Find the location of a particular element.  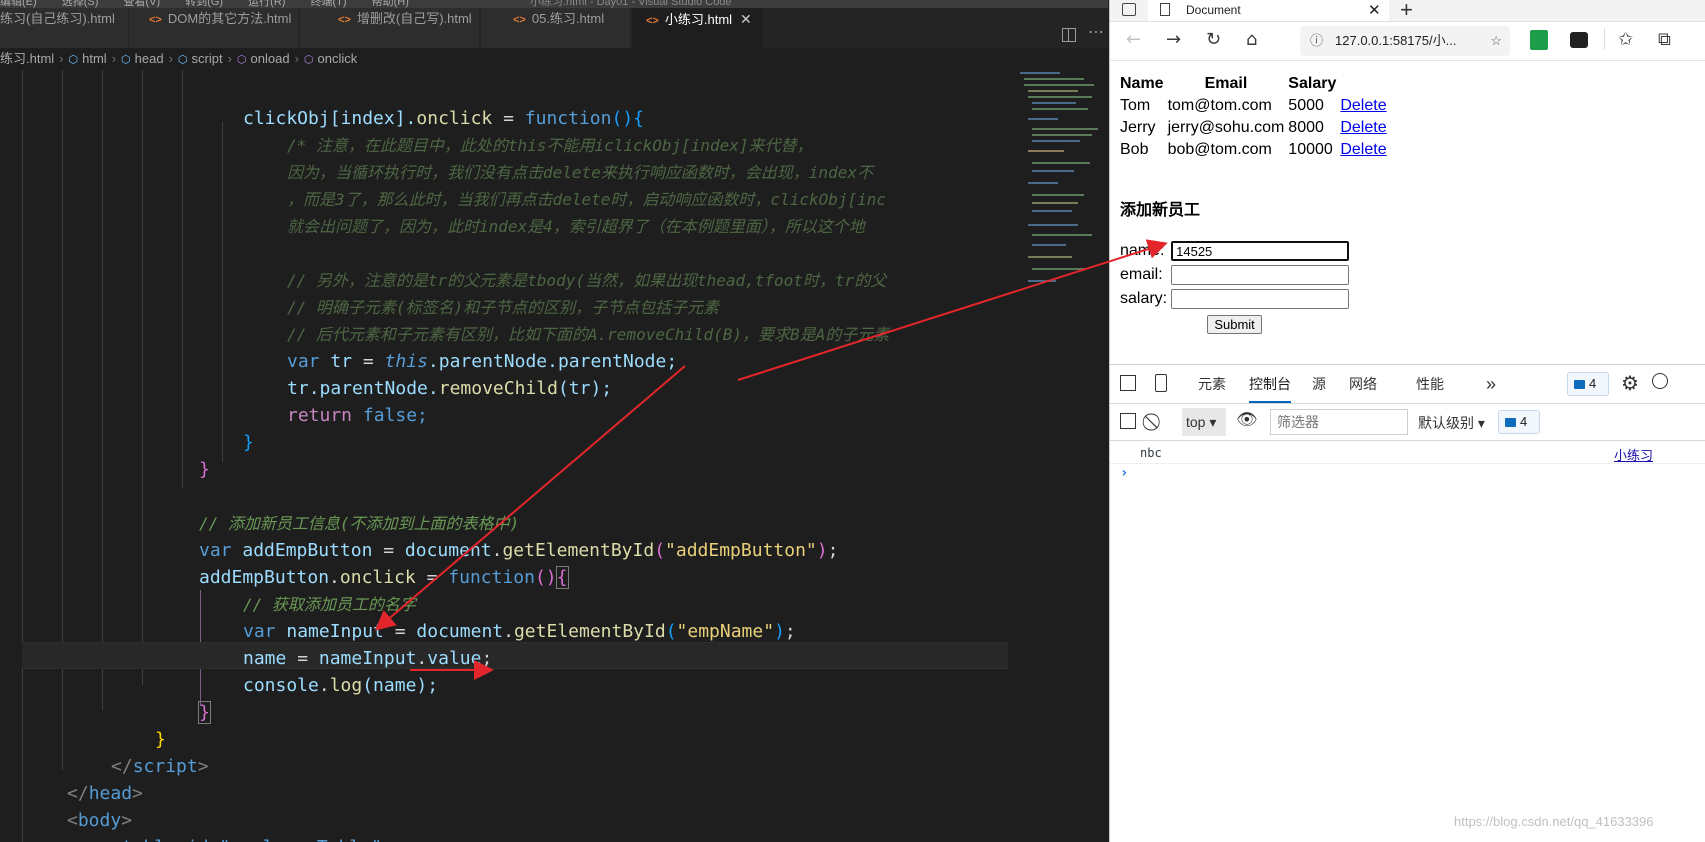

info-icon: ⓘ is located at coordinates (1316, 40).